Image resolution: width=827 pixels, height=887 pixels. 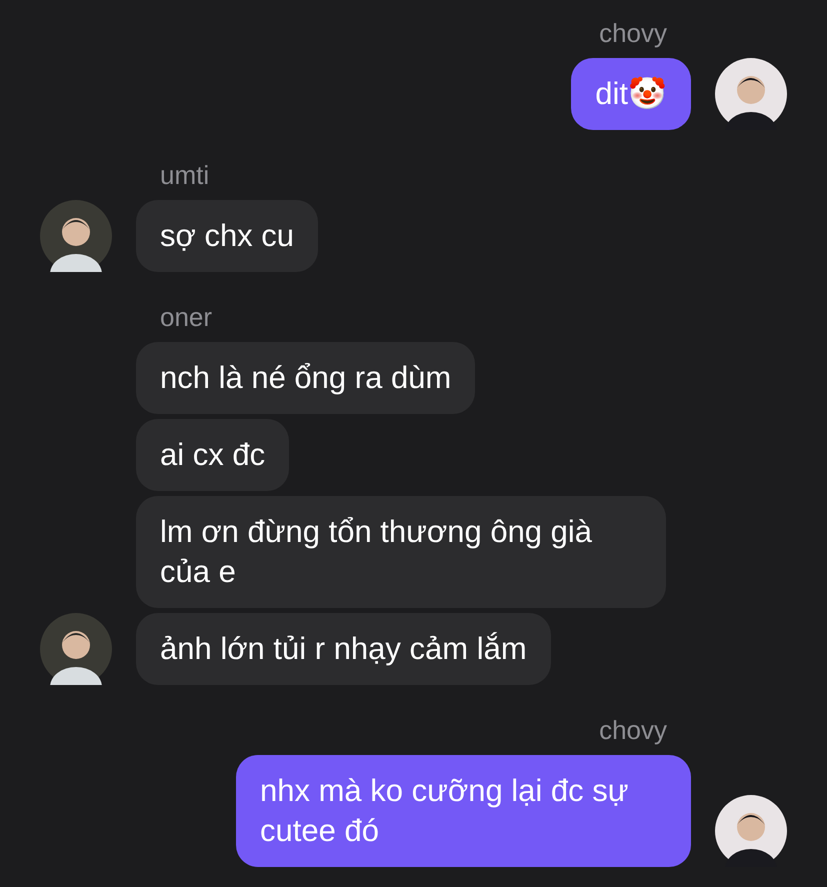 I want to click on message-bubble: lm ơn đừng tổn thương ông già của e, so click(x=401, y=552).